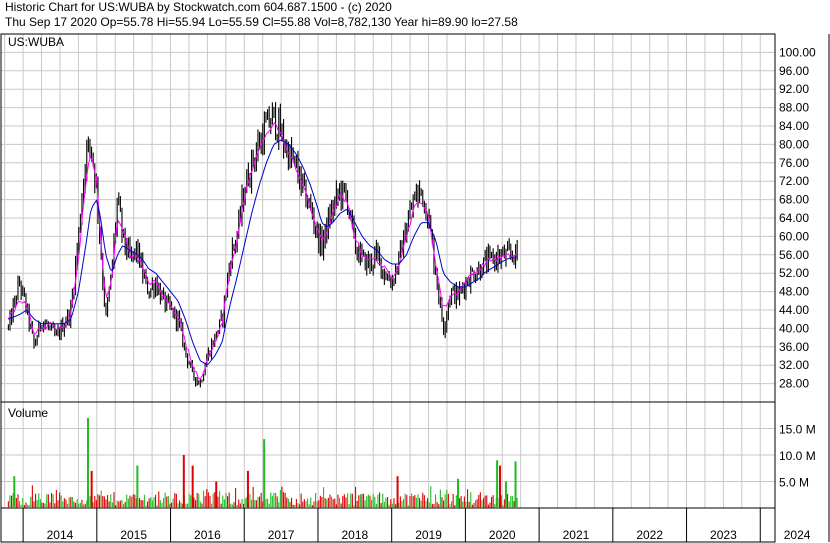  Describe the element at coordinates (794, 144) in the screenshot. I see `price-tick-label: 80.00` at that location.